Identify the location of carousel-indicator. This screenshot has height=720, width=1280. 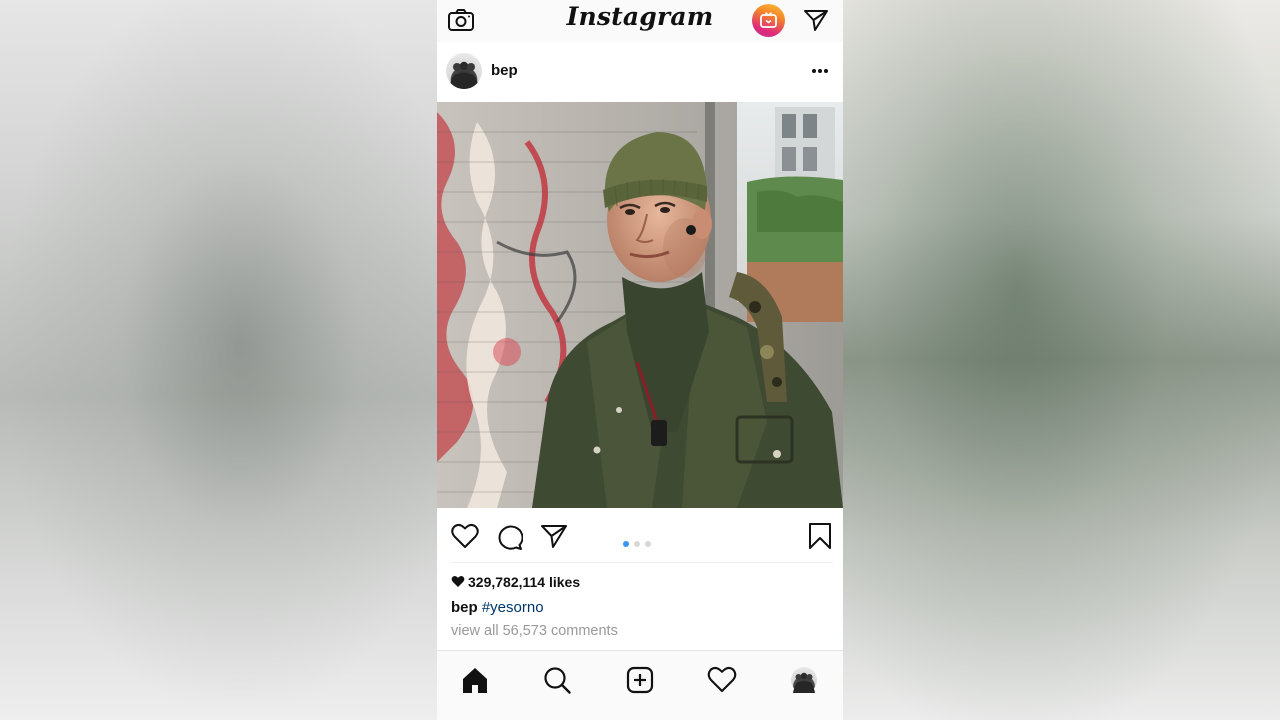
(639, 540).